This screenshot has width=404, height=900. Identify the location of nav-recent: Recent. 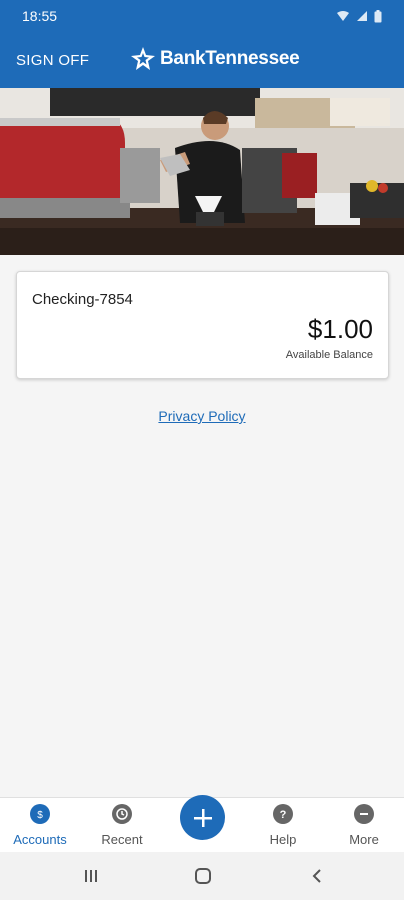
(122, 825).